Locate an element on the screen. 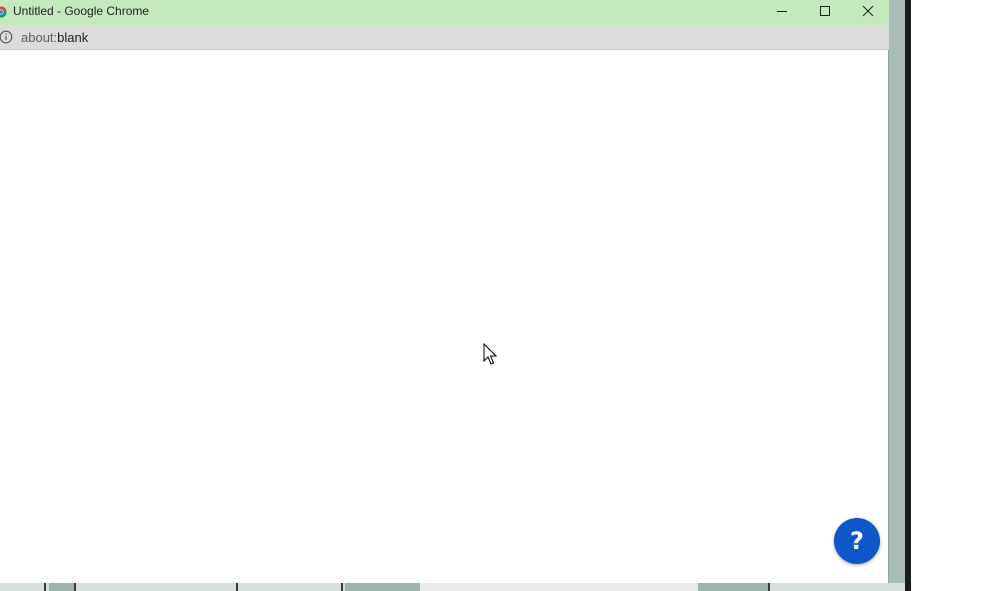 Image resolution: width=999 pixels, height=591 pixels. url-scheme: about: is located at coordinates (39, 37).